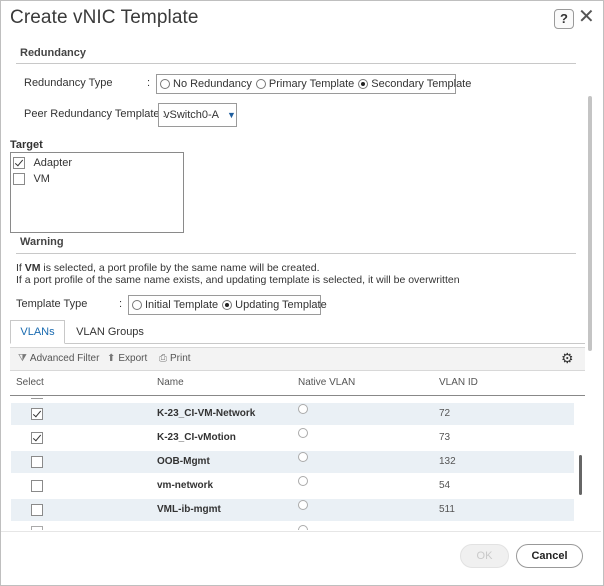 Image resolution: width=604 pixels, height=586 pixels. Describe the element at coordinates (292, 438) in the screenshot. I see `table-row: K-23_CI-vMotion 73` at that location.